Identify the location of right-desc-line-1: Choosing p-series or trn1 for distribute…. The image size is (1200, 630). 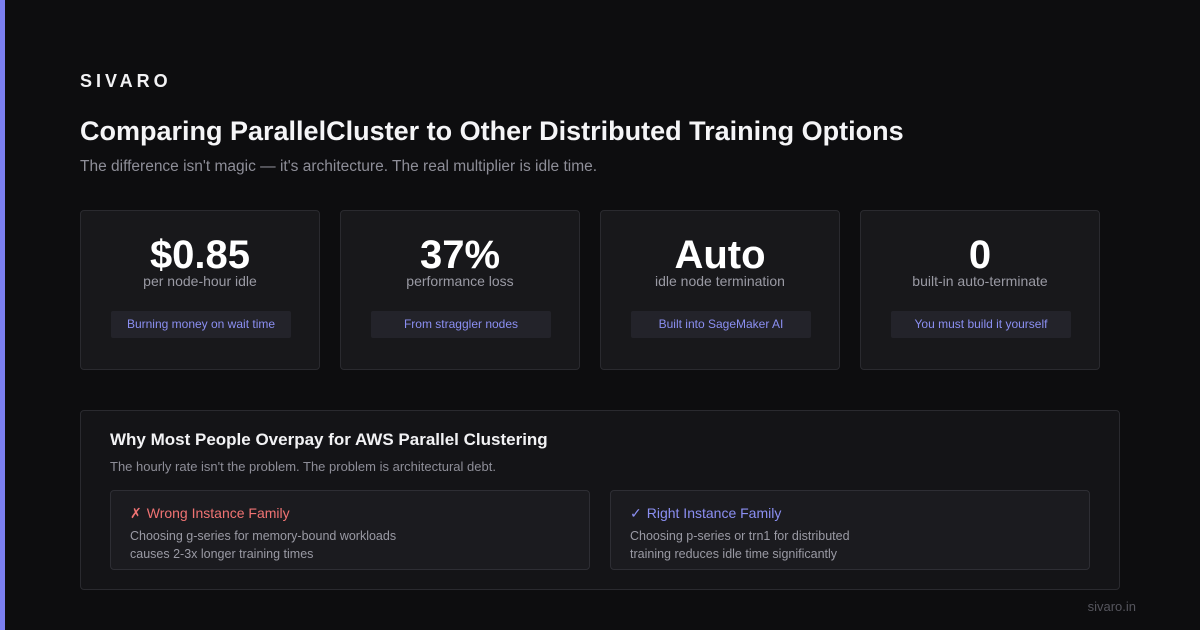
(740, 536).